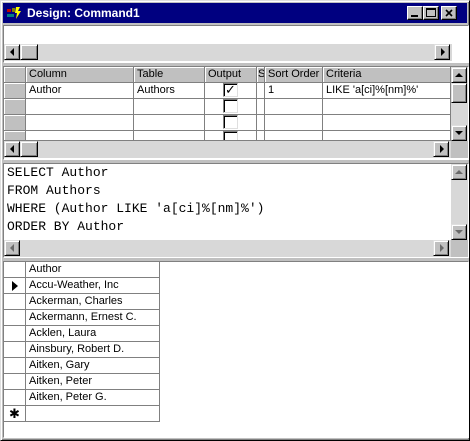  Describe the element at coordinates (169, 91) in the screenshot. I see `grid-cell-table: Authors` at that location.